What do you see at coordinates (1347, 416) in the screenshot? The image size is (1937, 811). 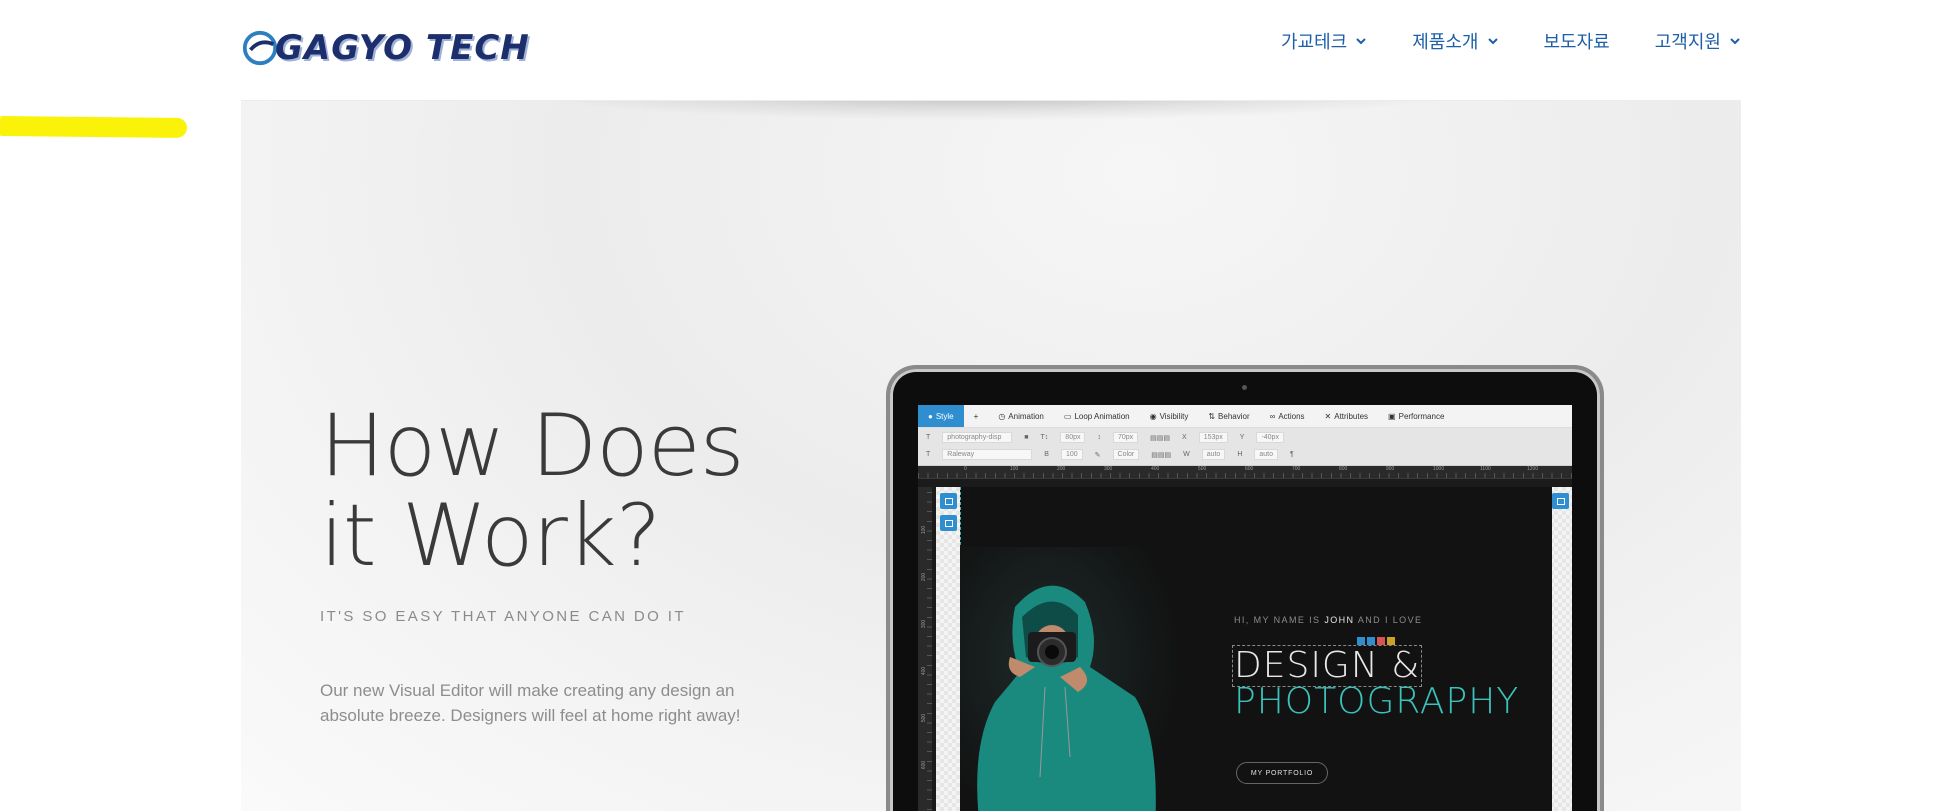 I see `tab-attributes: ✕ Attributes` at bounding box center [1347, 416].